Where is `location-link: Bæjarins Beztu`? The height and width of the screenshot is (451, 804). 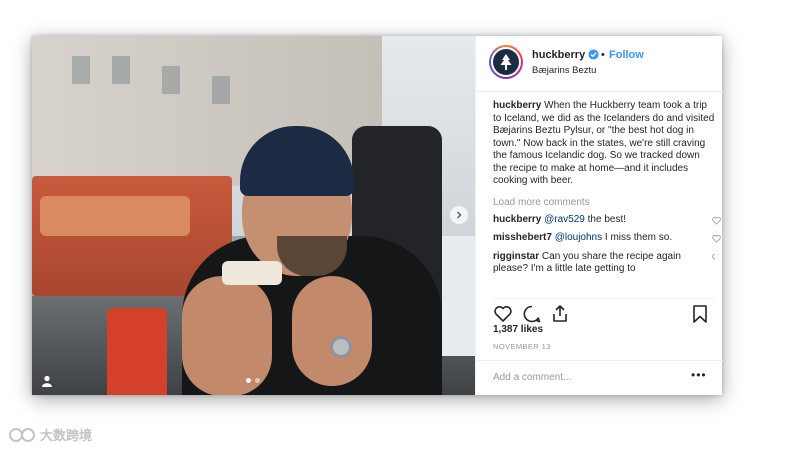
location-link: Bæjarins Beztu is located at coordinates (564, 70).